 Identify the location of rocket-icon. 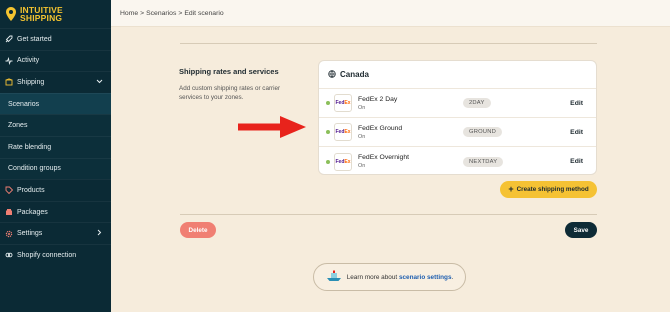
(9, 39).